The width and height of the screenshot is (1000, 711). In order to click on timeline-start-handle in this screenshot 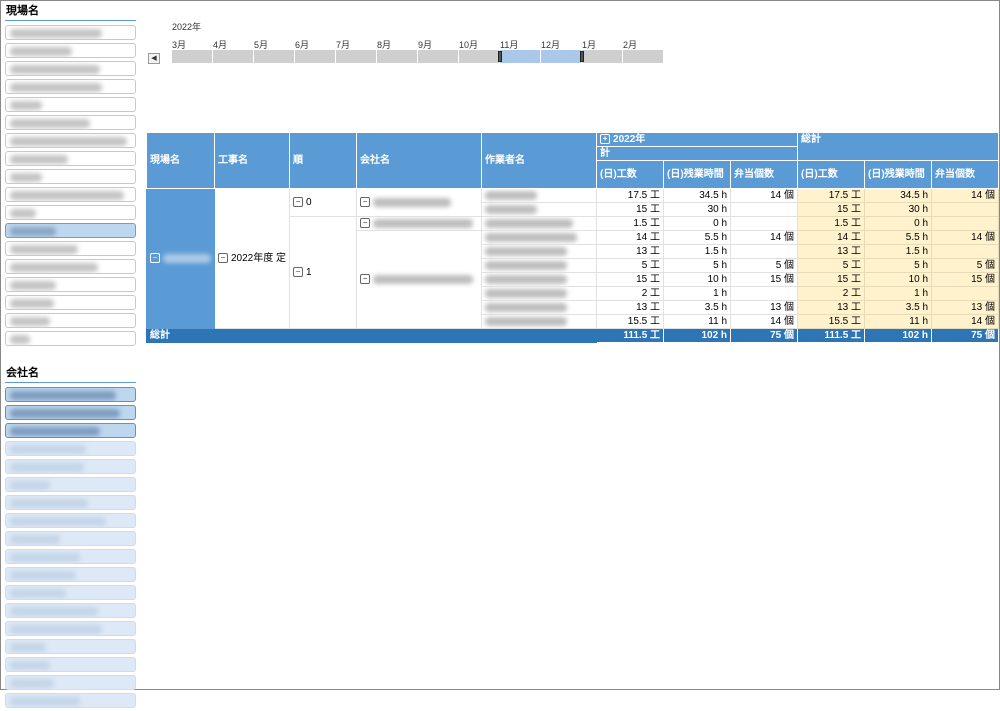, I will do `click(500, 56)`.